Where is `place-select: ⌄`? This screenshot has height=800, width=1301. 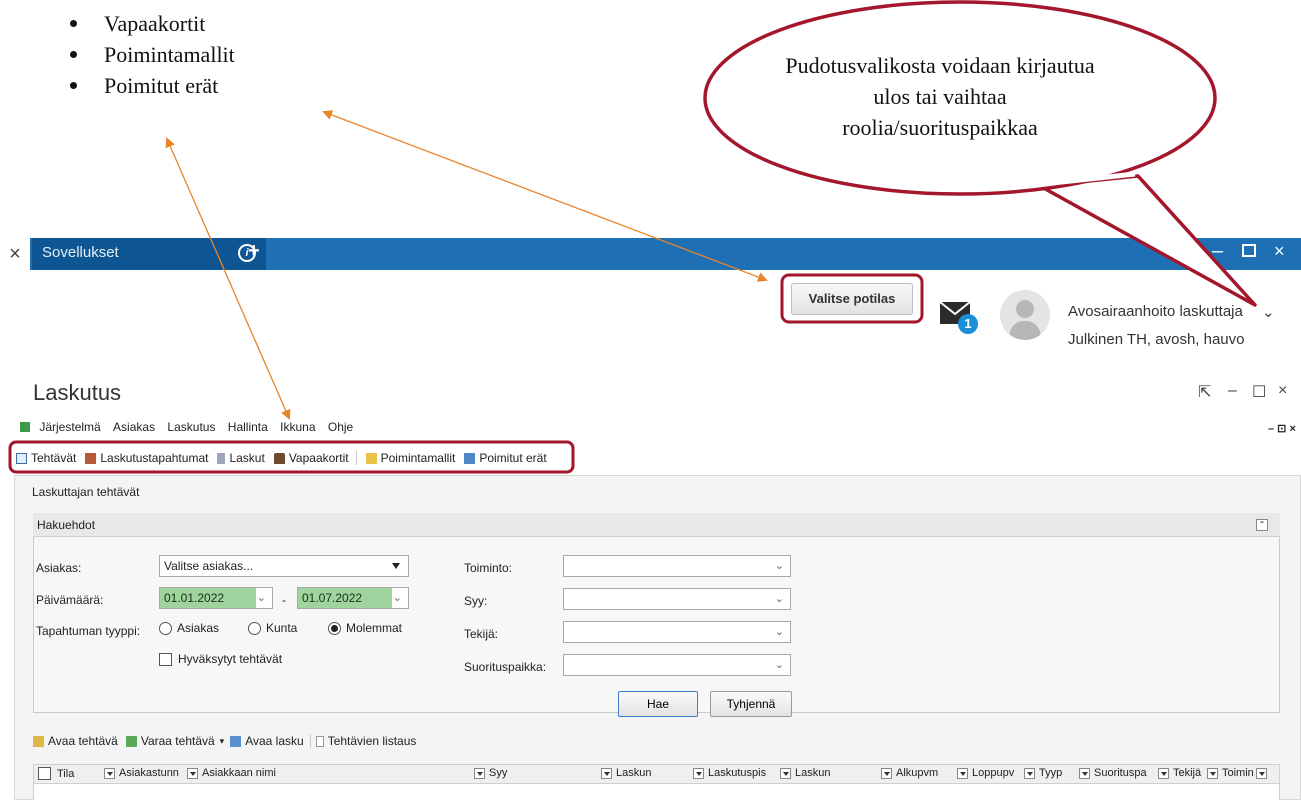 place-select: ⌄ is located at coordinates (677, 665).